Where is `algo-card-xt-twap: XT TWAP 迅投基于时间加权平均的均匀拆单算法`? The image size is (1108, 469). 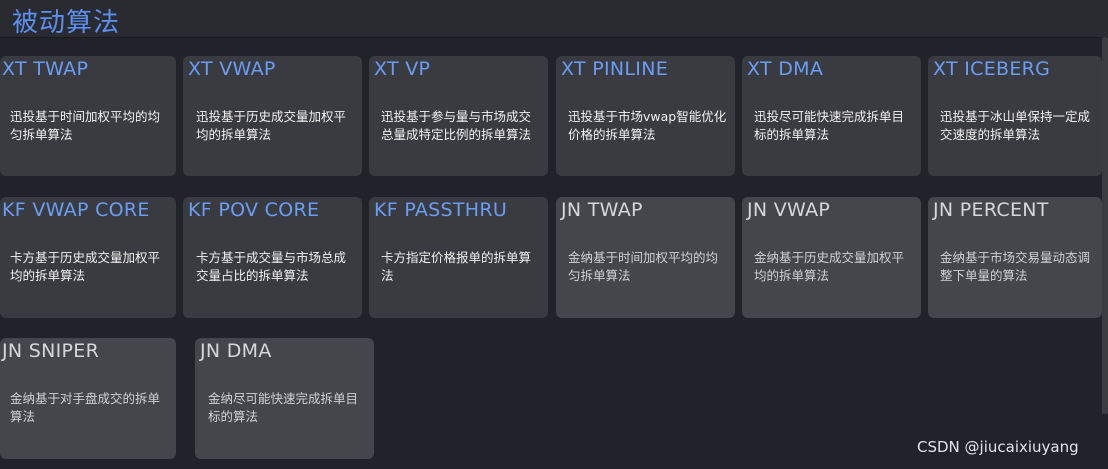
algo-card-xt-twap: XT TWAP 迅投基于时间加权平均的均匀拆单算法 is located at coordinates (88, 116).